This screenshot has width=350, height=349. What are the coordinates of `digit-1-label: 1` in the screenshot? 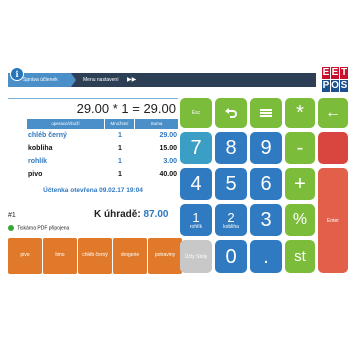 It's located at (196, 217).